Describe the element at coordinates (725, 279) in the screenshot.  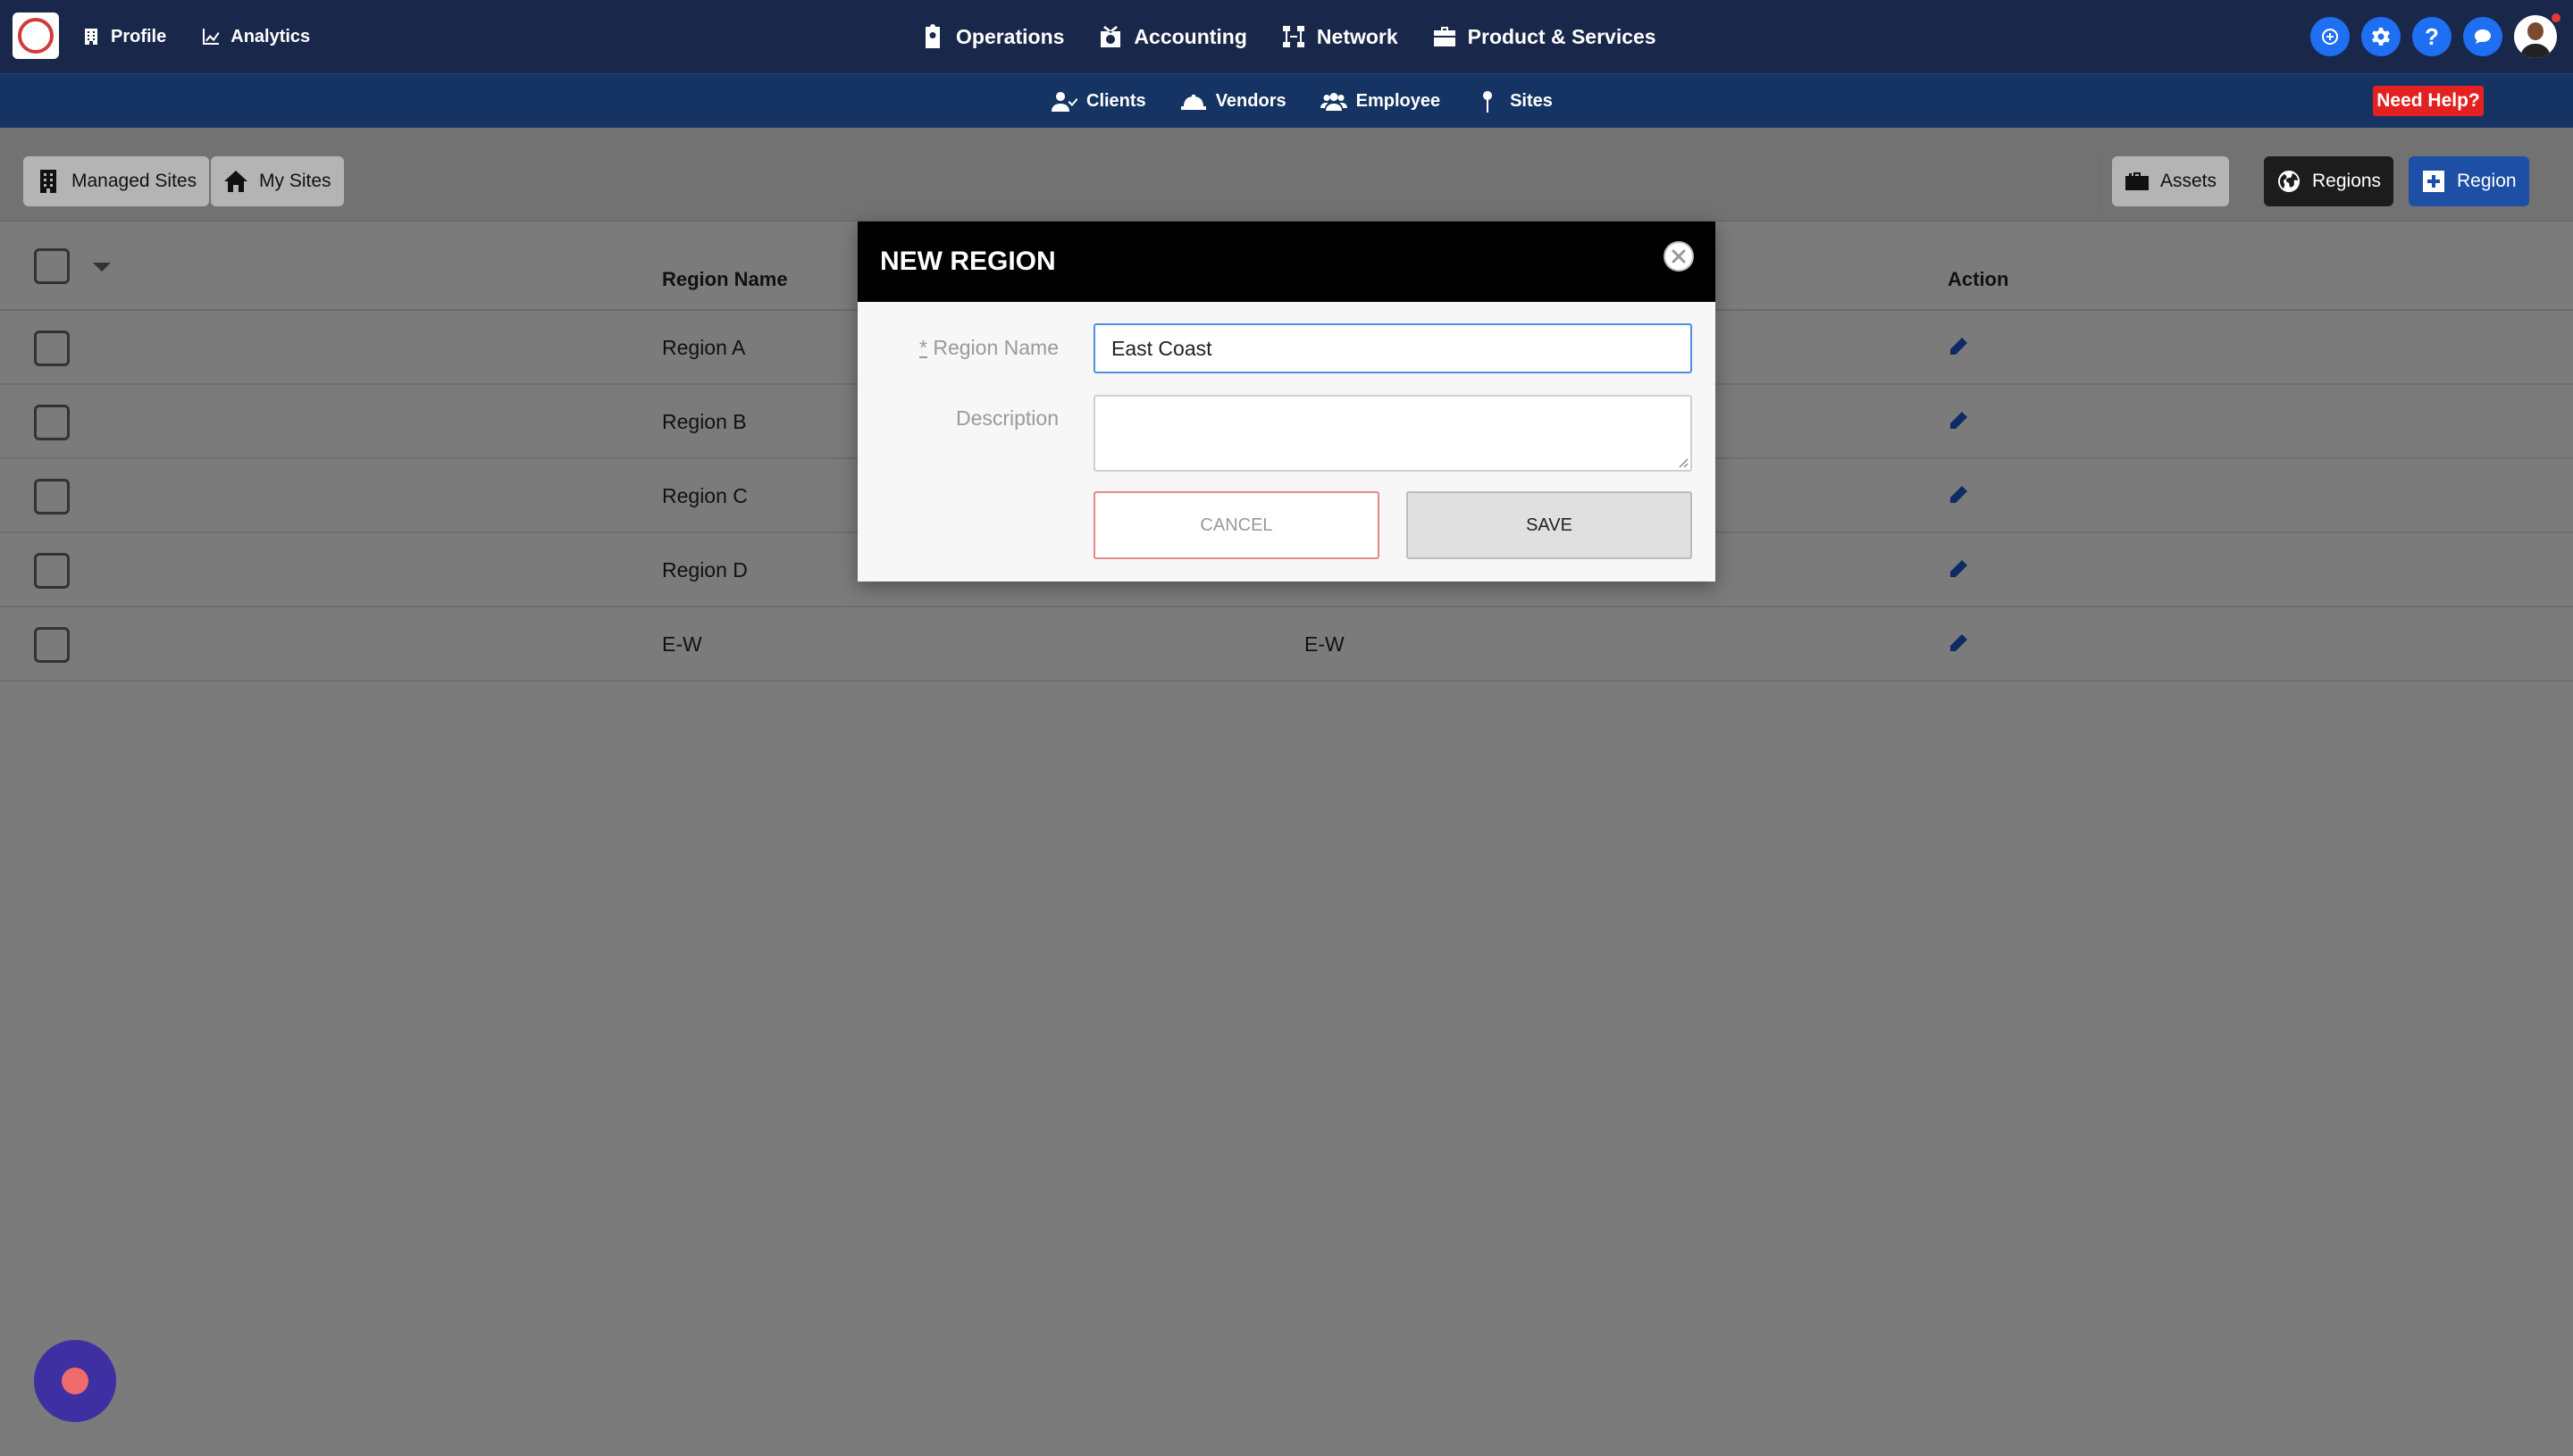
I see `header-region-name: Region Name` at that location.